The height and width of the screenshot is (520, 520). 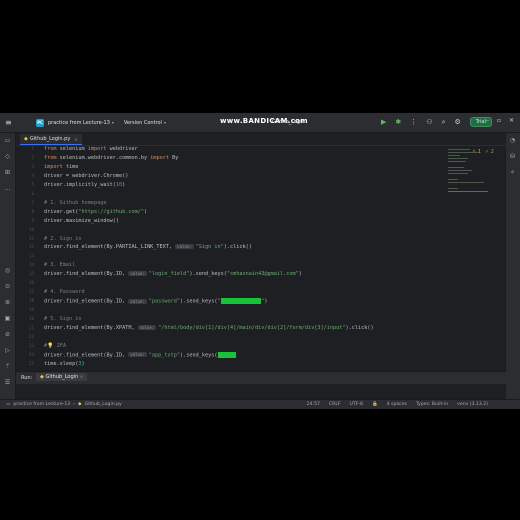 What do you see at coordinates (175, 157) in the screenshot?
I see `code-token: By` at bounding box center [175, 157].